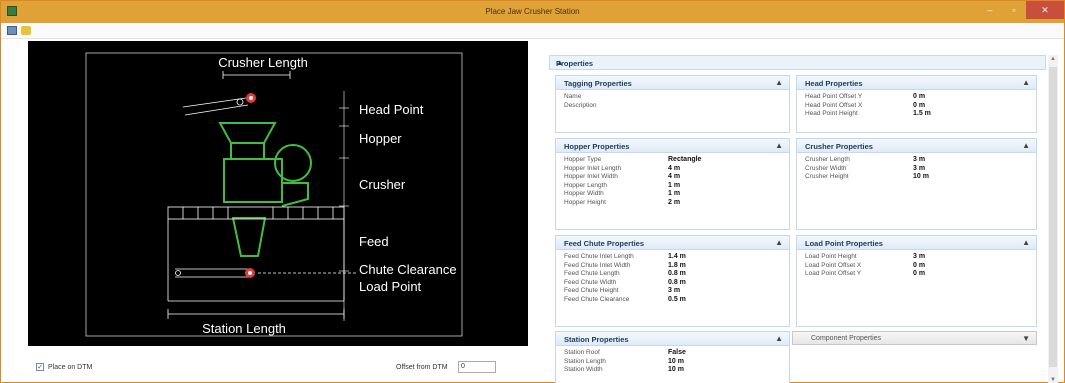 The width and height of the screenshot is (1065, 383). I want to click on prop-row: Hopper Height 2 m, so click(674, 203).